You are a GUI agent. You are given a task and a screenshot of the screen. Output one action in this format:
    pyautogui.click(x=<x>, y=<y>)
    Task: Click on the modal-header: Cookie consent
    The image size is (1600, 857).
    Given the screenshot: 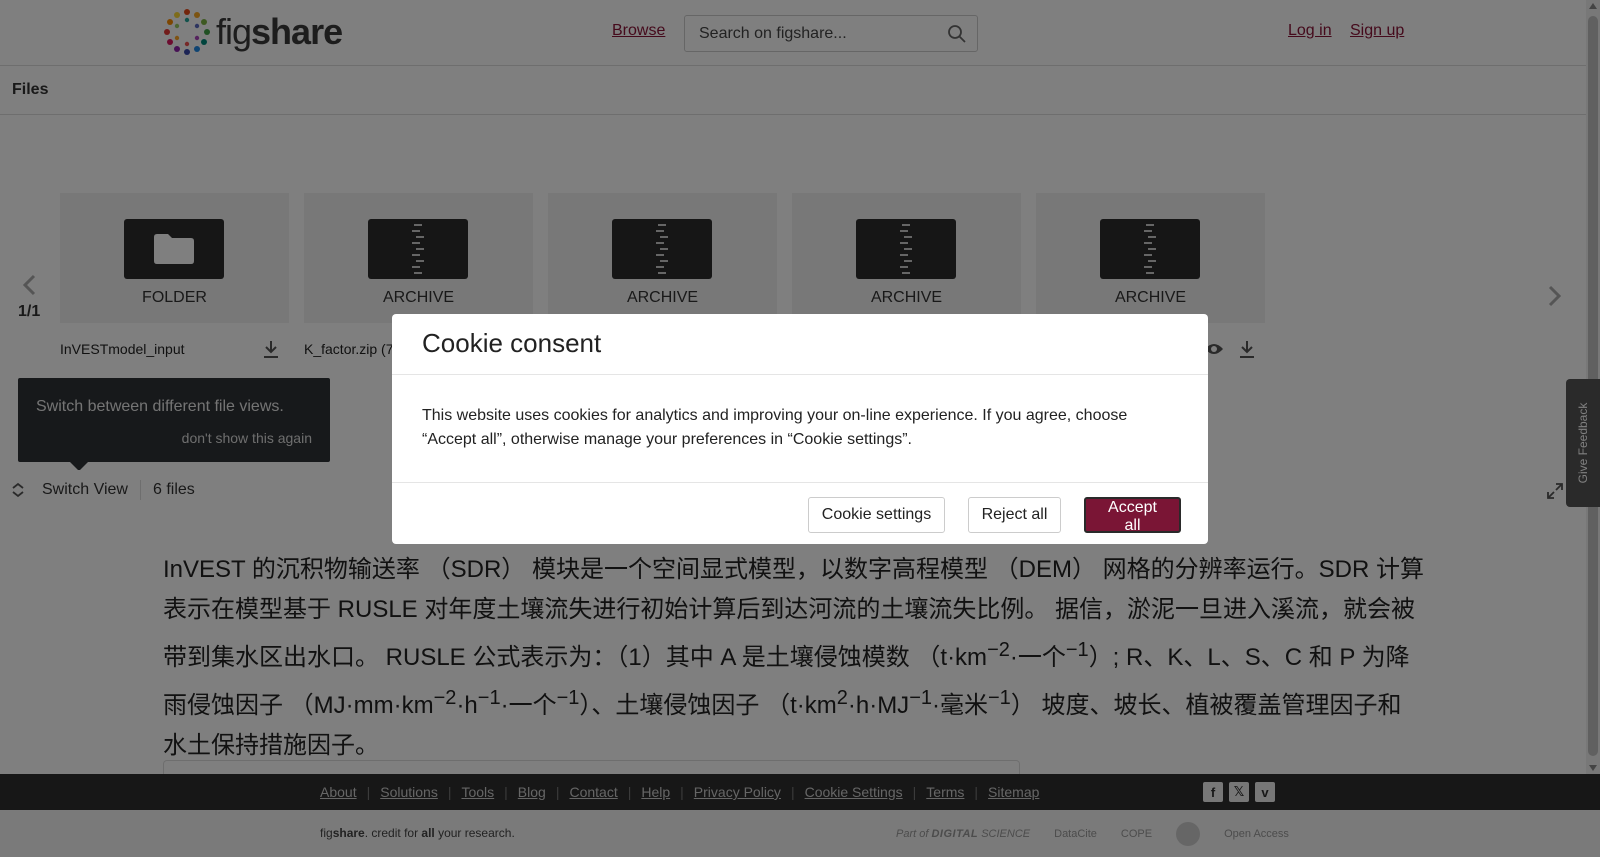 What is the action you would take?
    pyautogui.click(x=800, y=344)
    